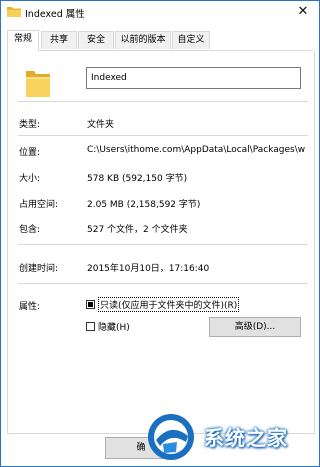 The image size is (320, 467). I want to click on attributes-label: 属性:, so click(30, 307).